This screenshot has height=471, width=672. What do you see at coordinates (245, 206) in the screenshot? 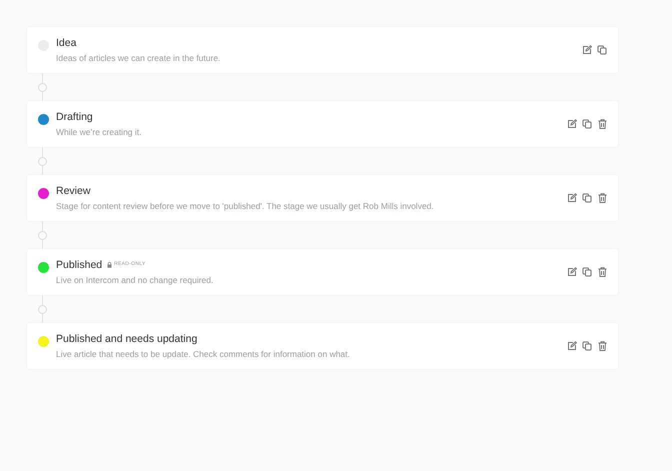
I see `stage-description: Stage for content review before we move to 'published'. The stage we usually get Rob Mills involved.` at bounding box center [245, 206].